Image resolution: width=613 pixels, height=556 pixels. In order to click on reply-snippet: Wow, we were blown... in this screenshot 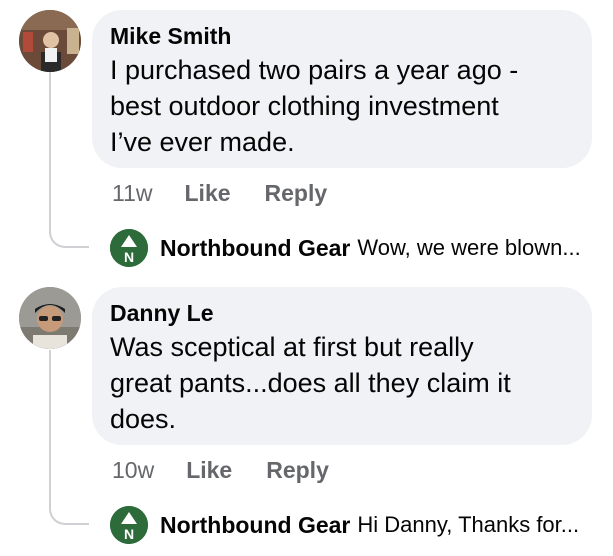, I will do `click(468, 248)`.